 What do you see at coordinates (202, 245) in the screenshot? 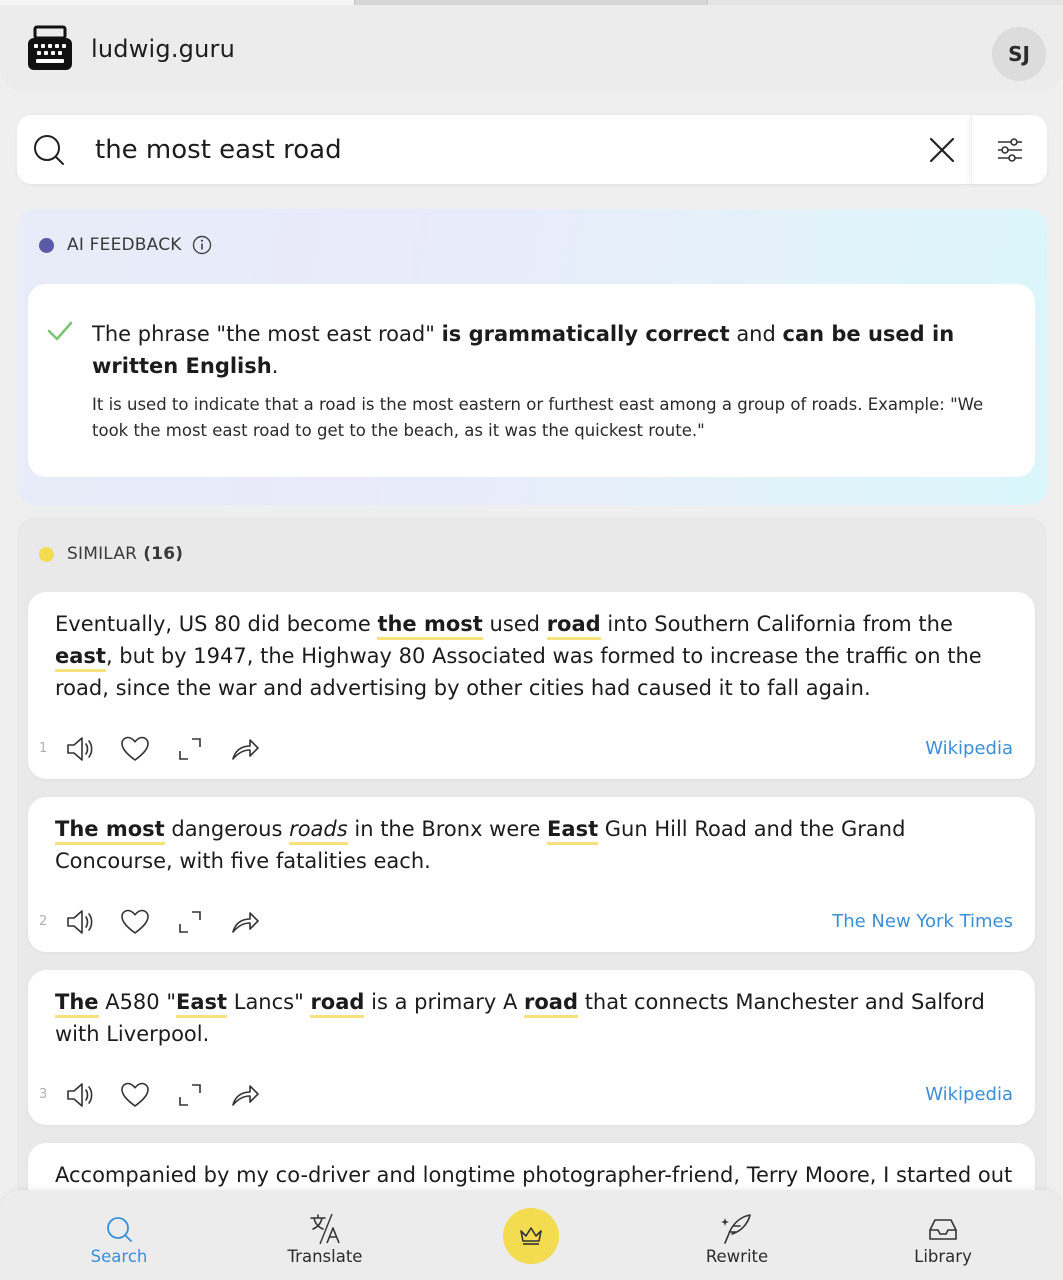
I see `info-icon` at bounding box center [202, 245].